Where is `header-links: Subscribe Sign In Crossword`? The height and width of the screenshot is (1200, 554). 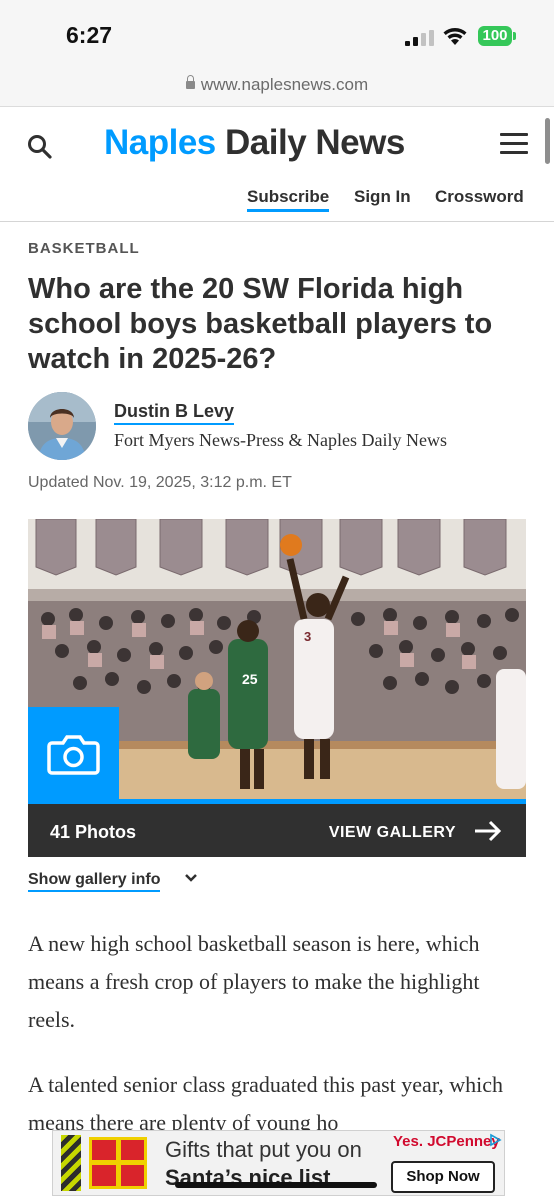 header-links: Subscribe Sign In Crossword is located at coordinates (277, 200).